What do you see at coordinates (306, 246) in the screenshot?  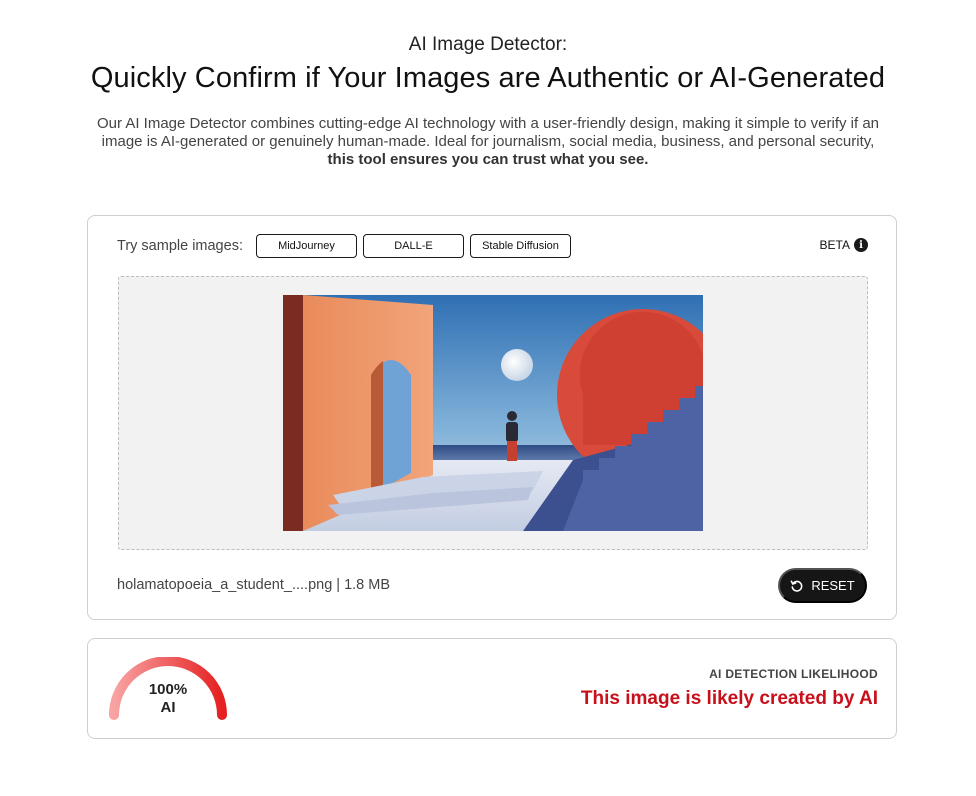 I see `sample-midjourney-button: MidJourney` at bounding box center [306, 246].